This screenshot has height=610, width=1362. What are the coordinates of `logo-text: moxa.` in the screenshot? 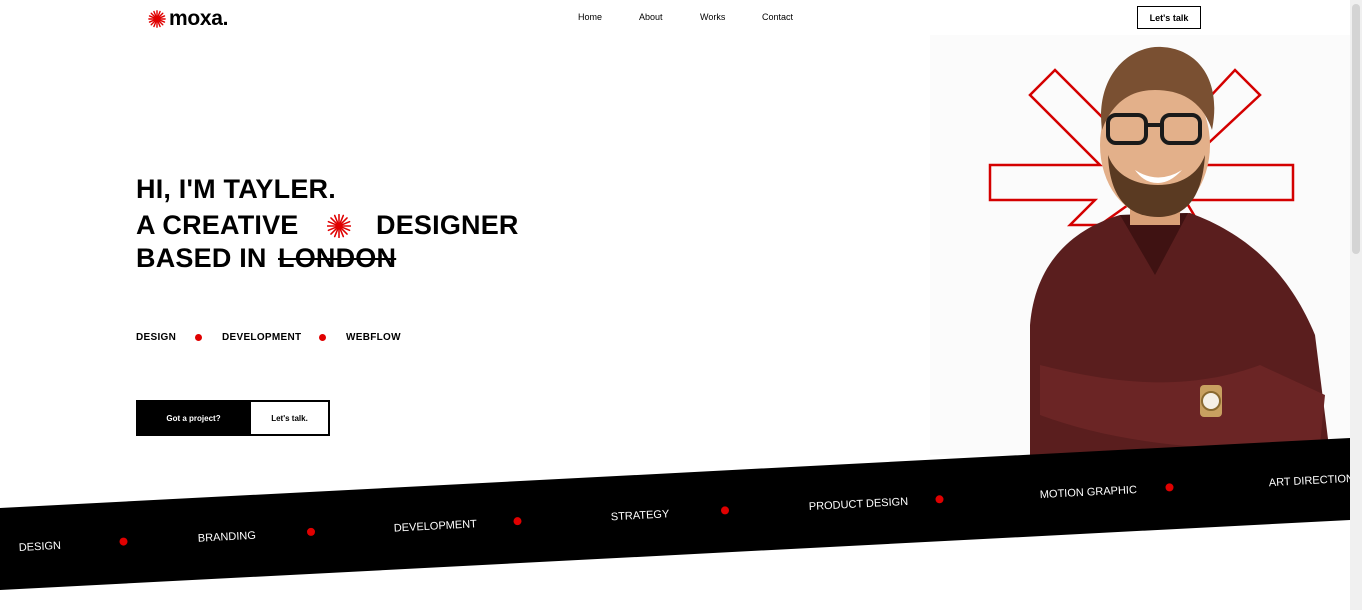 It's located at (199, 18).